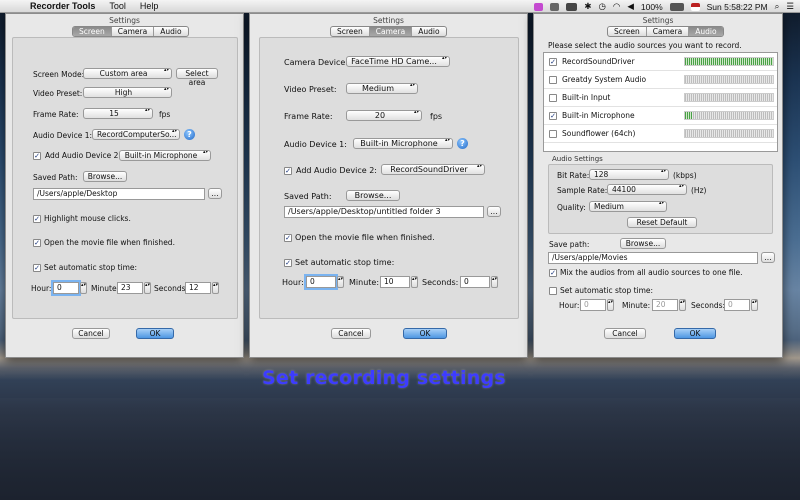  I want to click on frame-rate-label: Frame Rate:, so click(308, 116).